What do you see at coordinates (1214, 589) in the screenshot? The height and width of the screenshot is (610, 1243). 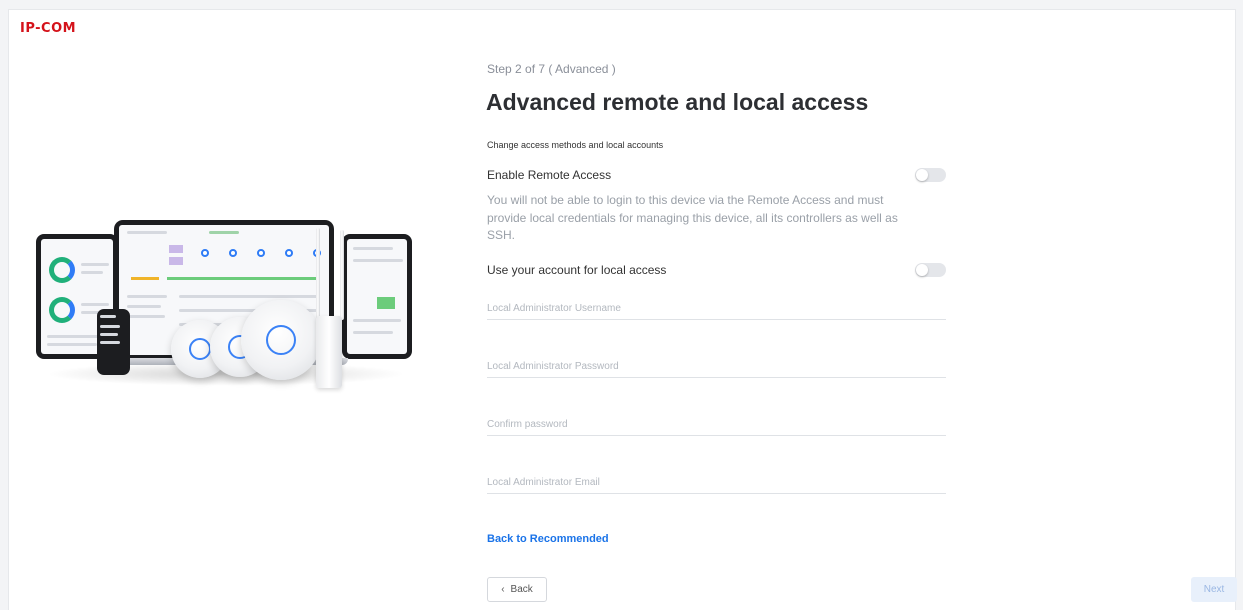 I see `next-button: Next` at bounding box center [1214, 589].